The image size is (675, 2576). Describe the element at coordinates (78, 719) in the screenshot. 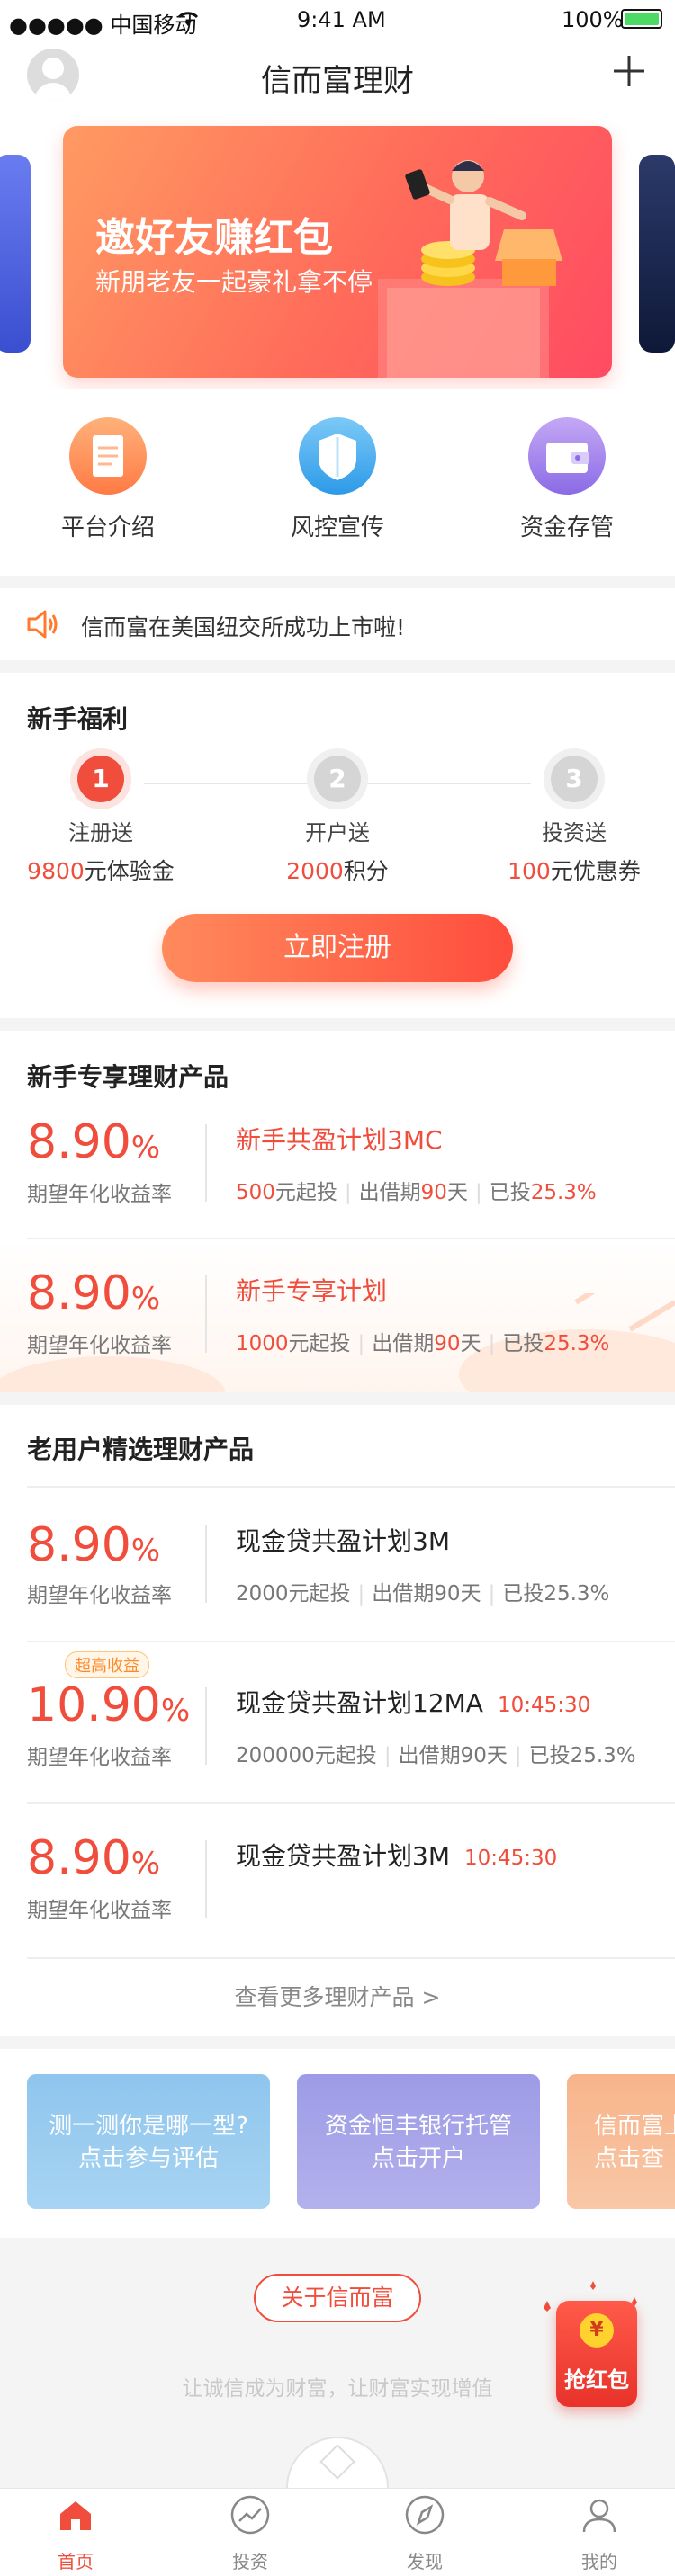

I see `newbie-title: 新手福利` at that location.